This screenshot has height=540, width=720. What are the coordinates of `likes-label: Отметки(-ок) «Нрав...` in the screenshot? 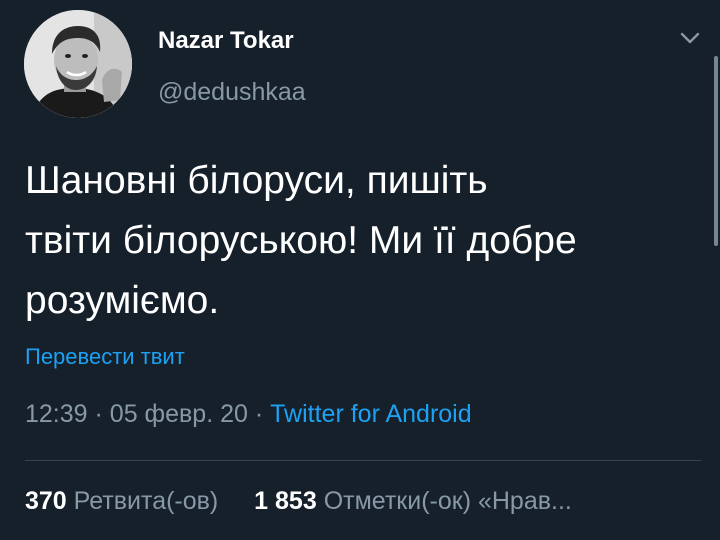 It's located at (447, 501).